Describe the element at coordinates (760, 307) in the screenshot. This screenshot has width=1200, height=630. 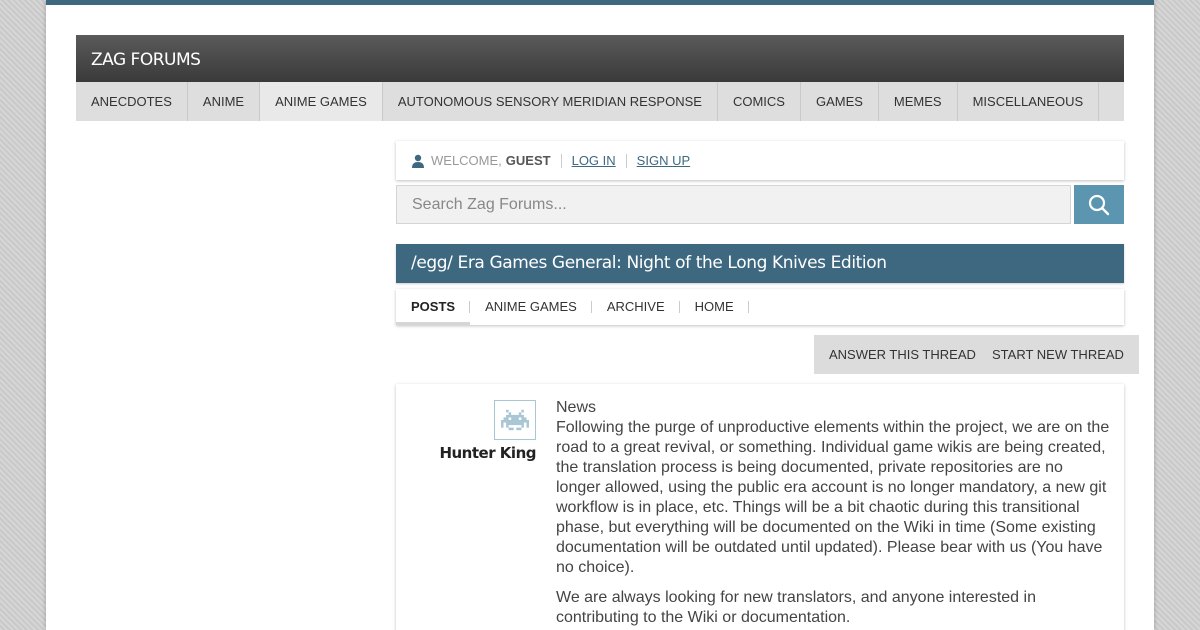
I see `thread-tabs: POSTS ANIME GAMES ARCHIVE HOME` at that location.